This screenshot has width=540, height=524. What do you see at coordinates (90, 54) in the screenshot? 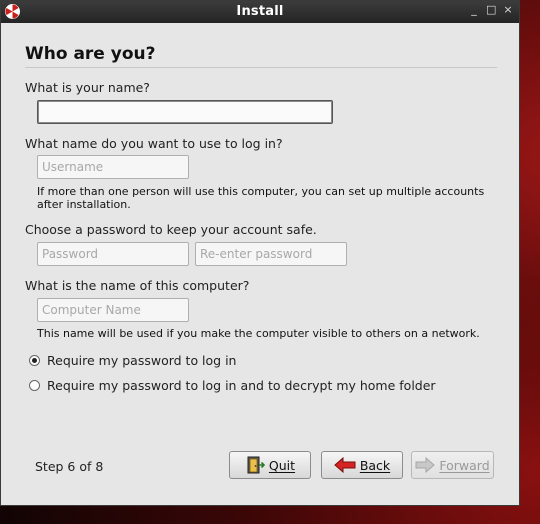
I see `page-title: Who are you?` at bounding box center [90, 54].